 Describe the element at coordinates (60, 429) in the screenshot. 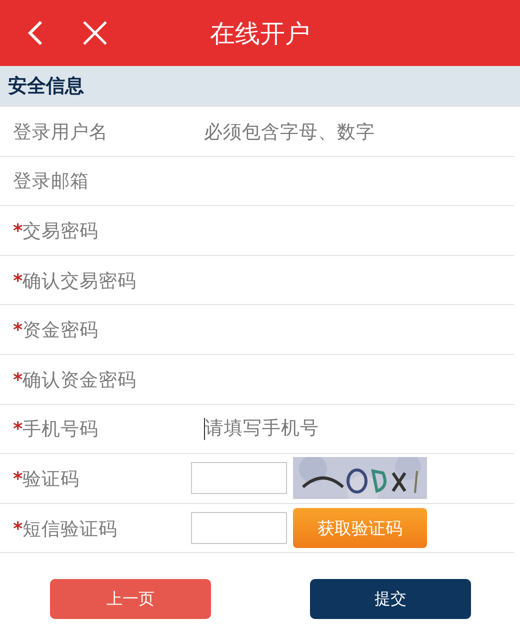

I see `field-label: 手机号码` at that location.